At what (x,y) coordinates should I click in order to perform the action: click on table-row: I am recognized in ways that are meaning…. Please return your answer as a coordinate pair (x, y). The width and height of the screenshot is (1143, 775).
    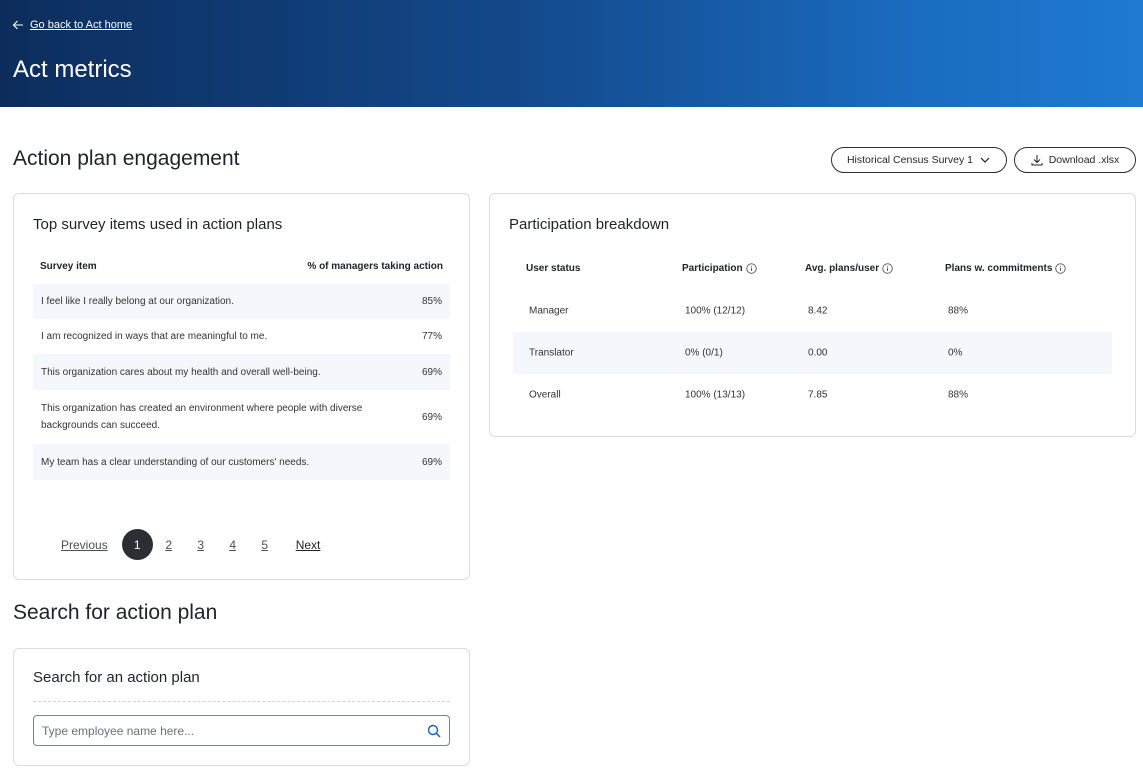
    Looking at the image, I should click on (241, 336).